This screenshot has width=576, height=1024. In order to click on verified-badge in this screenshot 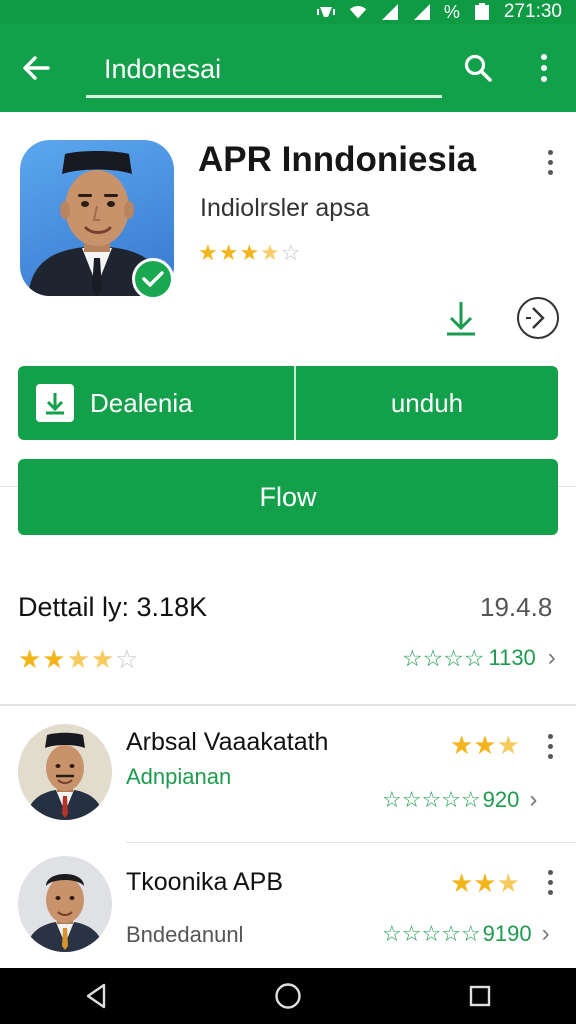, I will do `click(153, 279)`.